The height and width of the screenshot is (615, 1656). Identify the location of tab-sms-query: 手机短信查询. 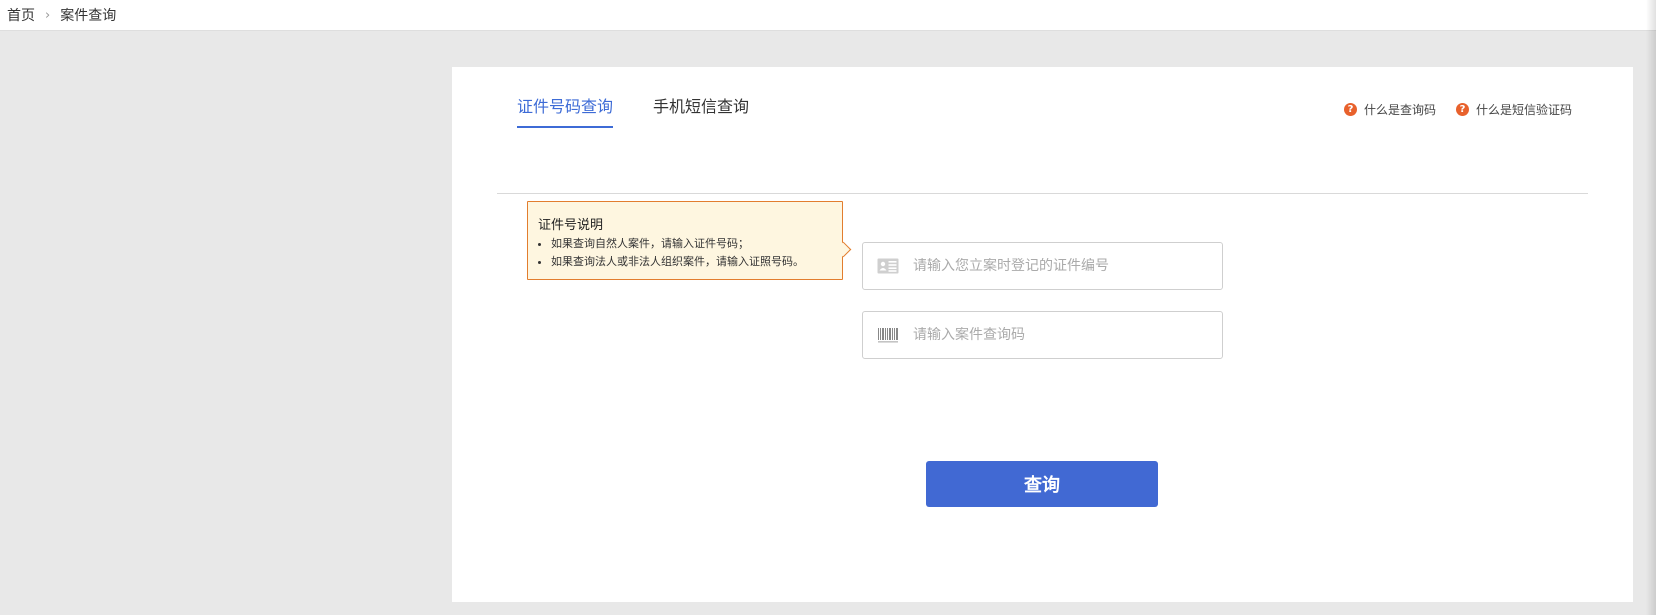
(701, 110).